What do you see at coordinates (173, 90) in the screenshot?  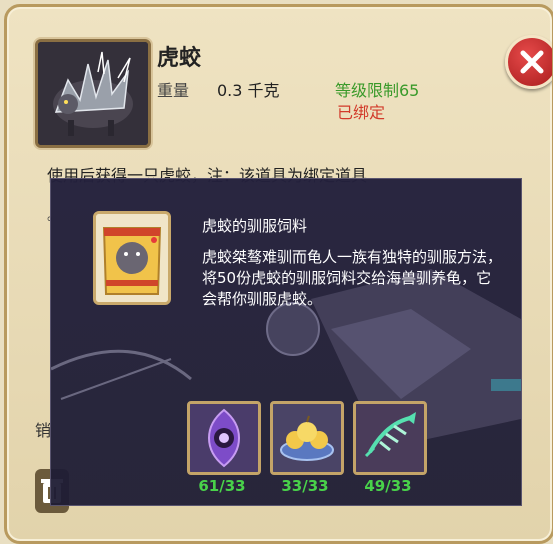 I see `weight-label: 重量` at bounding box center [173, 90].